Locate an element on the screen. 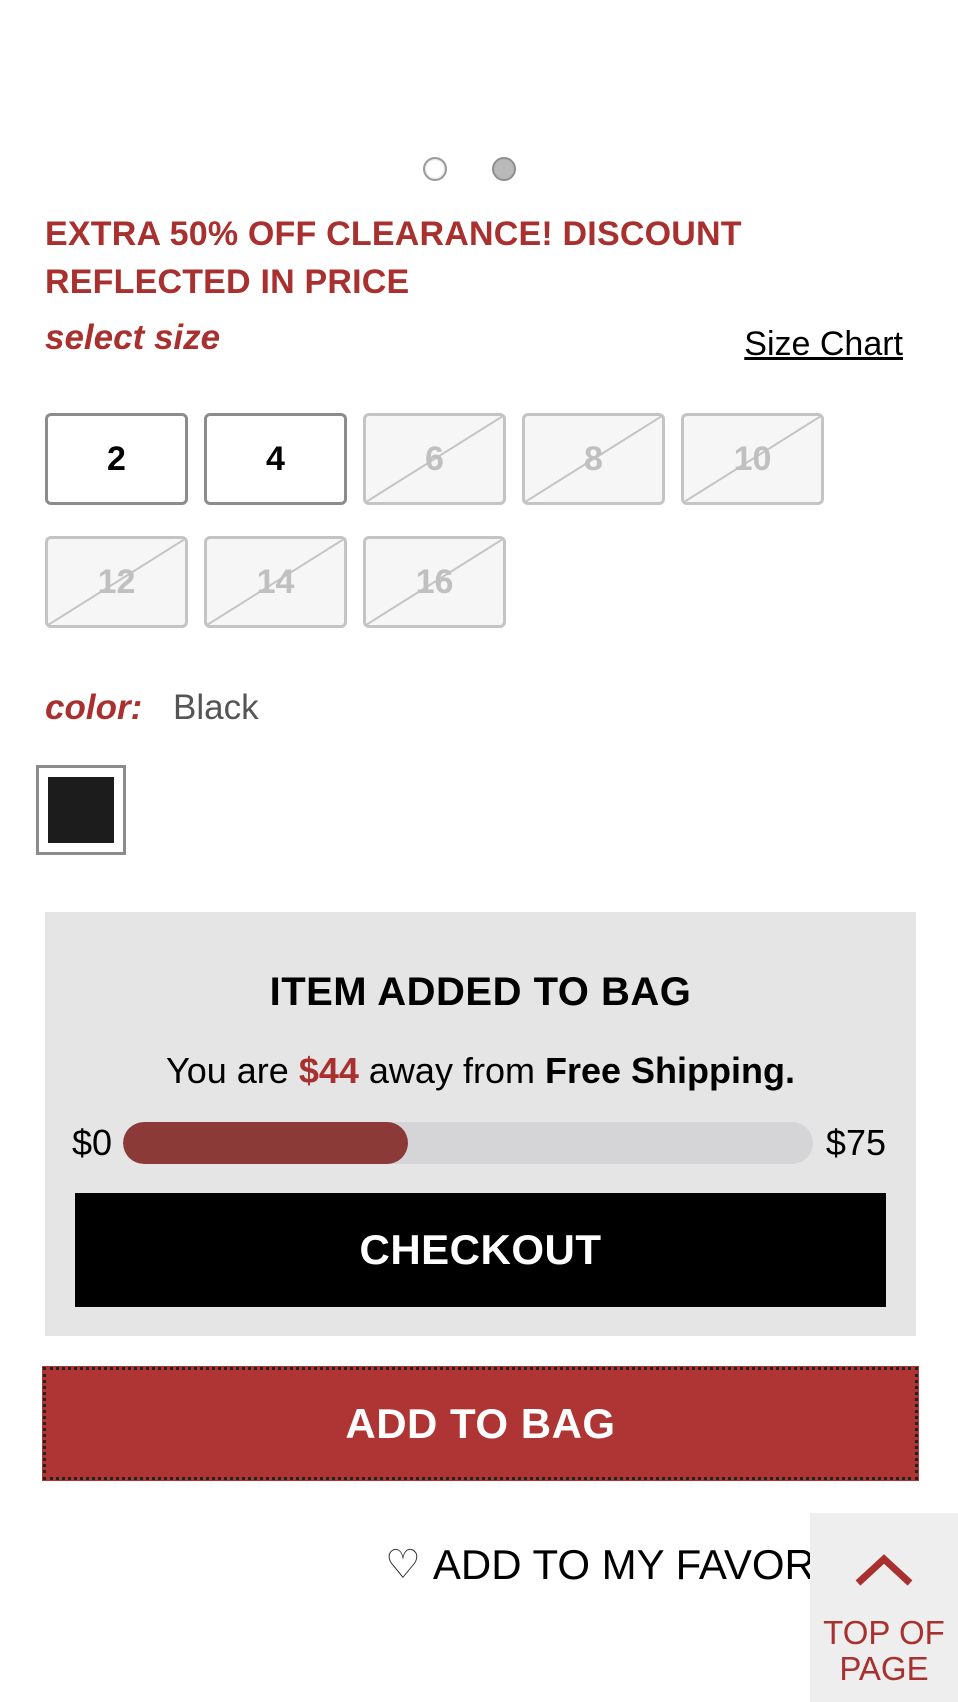  item-added-title: ITEM ADDED TO BAG is located at coordinates (480, 992).